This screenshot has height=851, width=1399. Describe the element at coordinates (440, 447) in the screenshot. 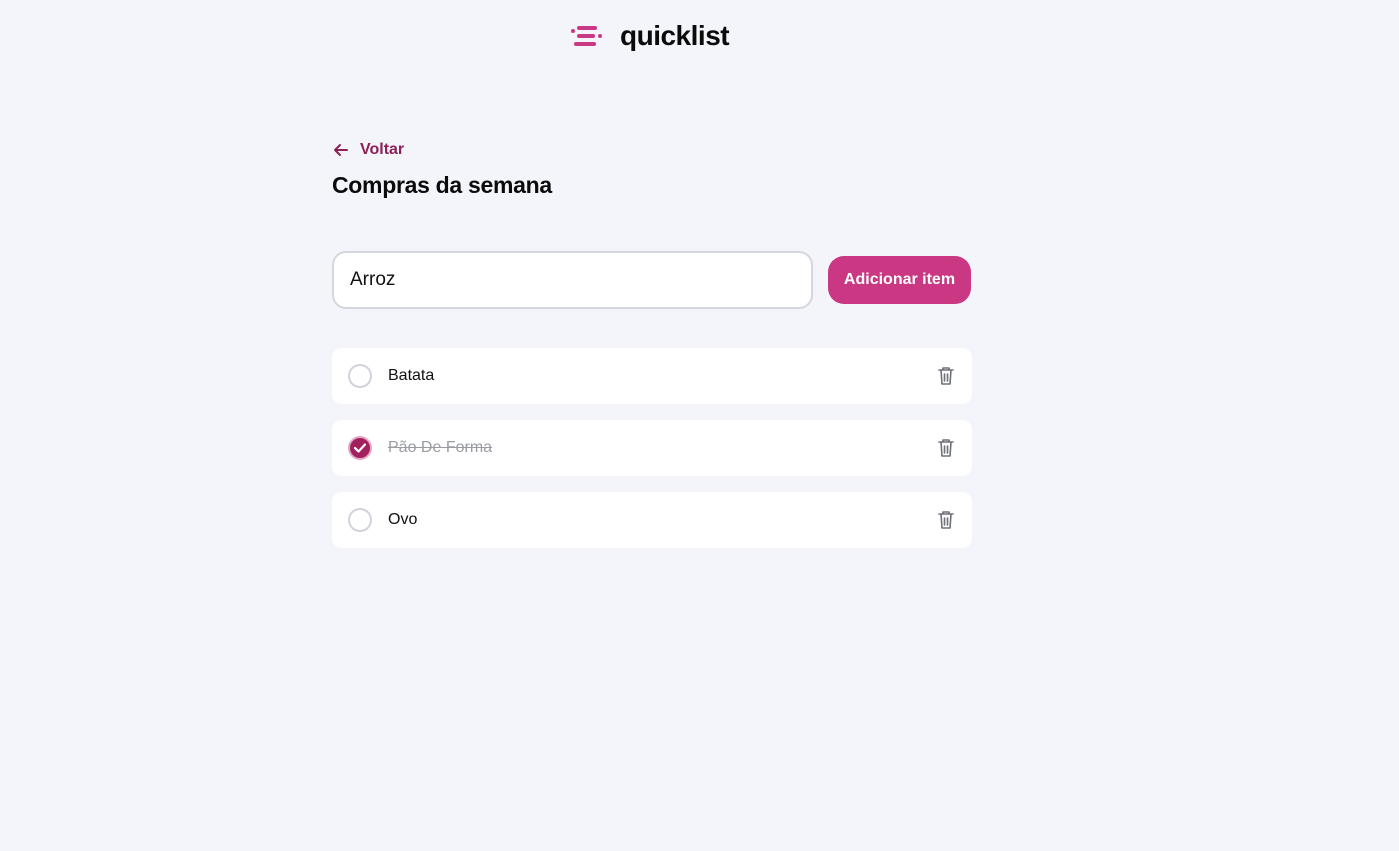

I see `item-label: Pão De Forma` at that location.